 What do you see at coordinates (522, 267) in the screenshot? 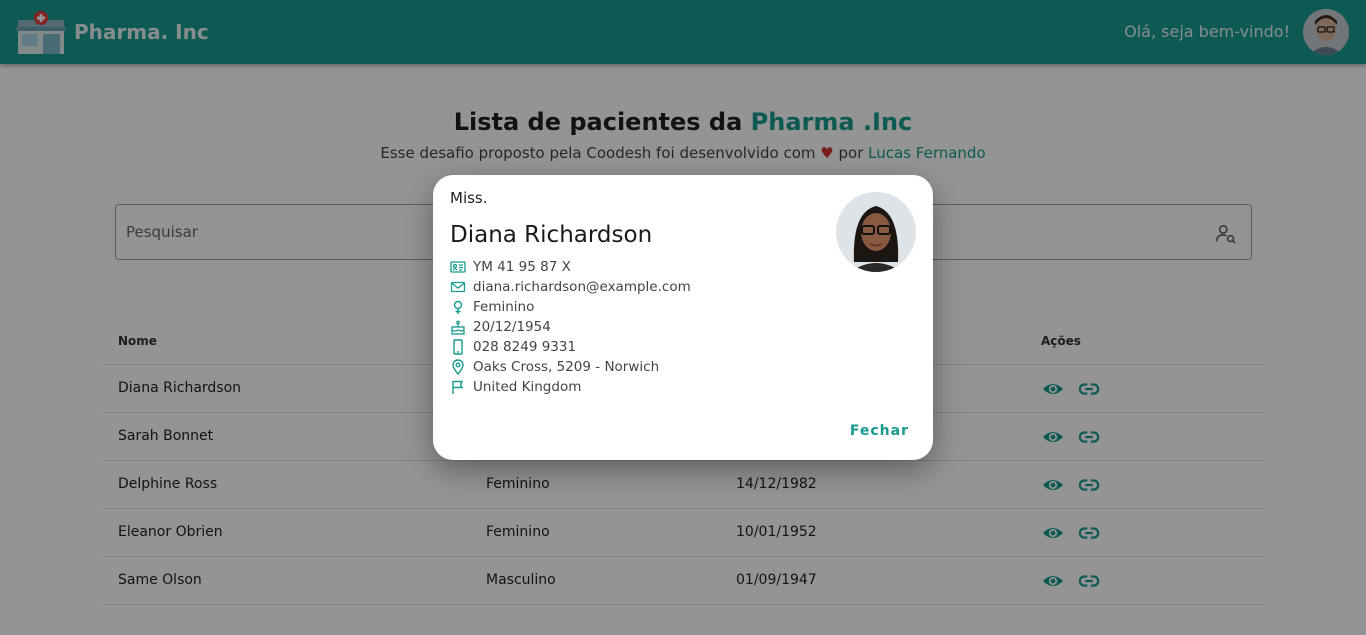
I see `info-document-text: YM 41 95 87 X` at bounding box center [522, 267].